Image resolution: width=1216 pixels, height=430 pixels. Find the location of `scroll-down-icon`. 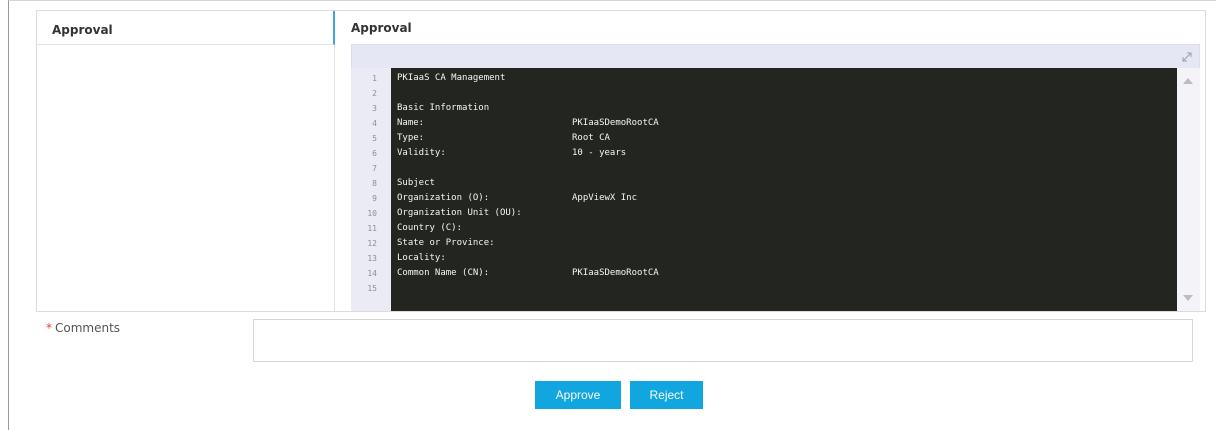

scroll-down-icon is located at coordinates (1188, 298).